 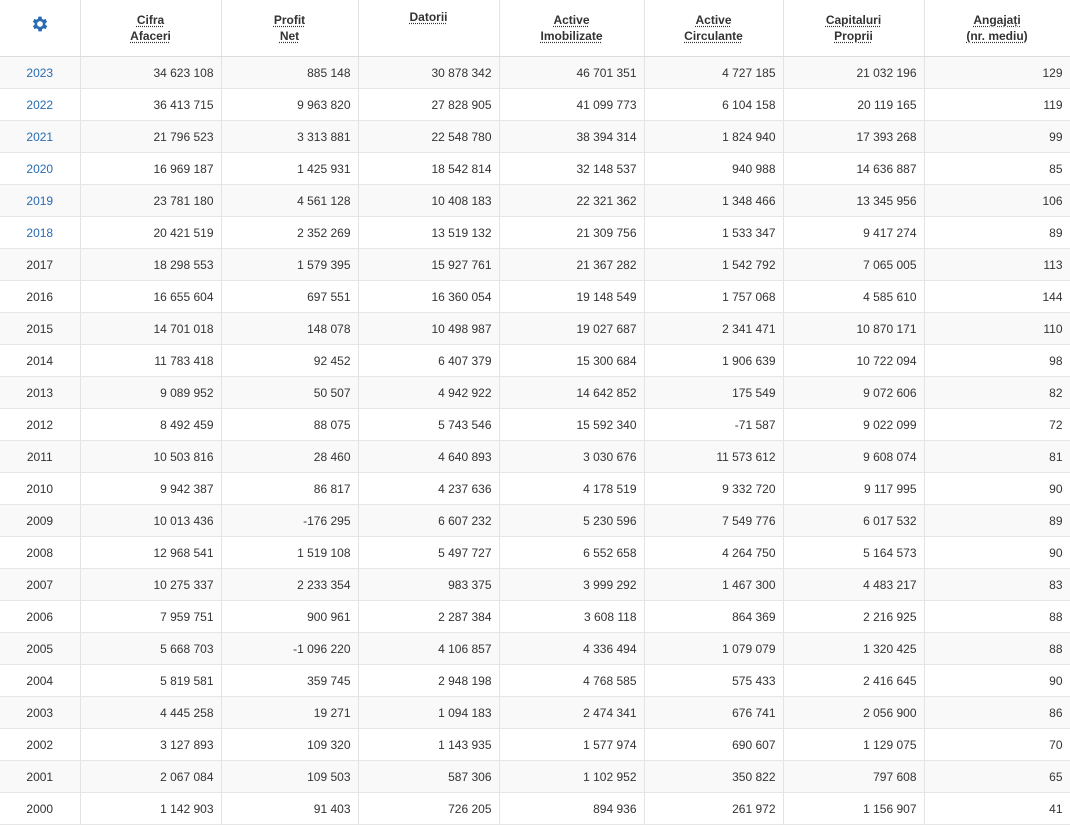 I want to click on cell-capitaluri-proprii: 1 129 075, so click(x=854, y=744).